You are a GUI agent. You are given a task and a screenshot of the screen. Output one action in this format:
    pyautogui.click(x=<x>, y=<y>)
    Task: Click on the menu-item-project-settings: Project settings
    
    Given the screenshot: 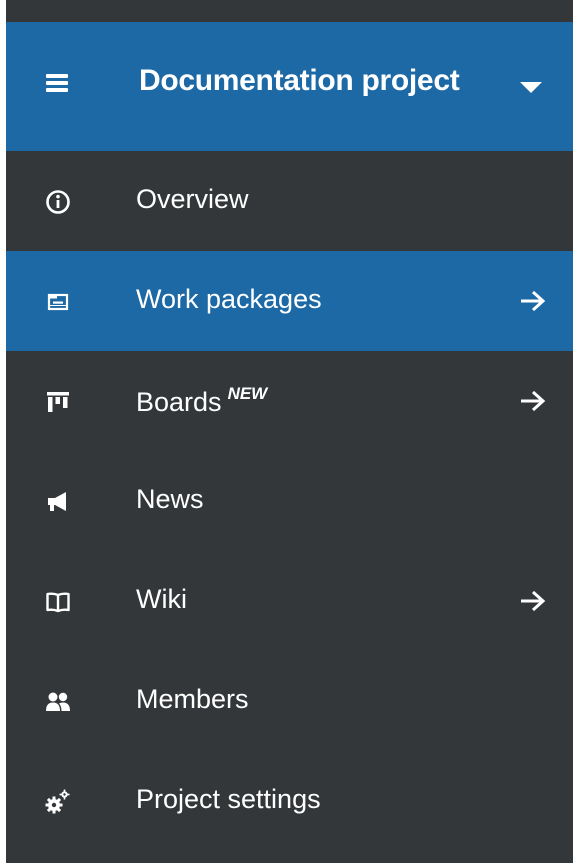 What is the action you would take?
    pyautogui.click(x=289, y=801)
    